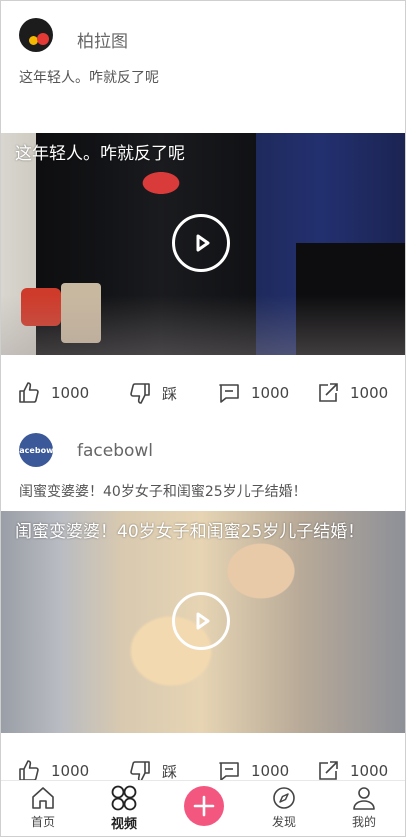  I want to click on home-icon, so click(43, 798).